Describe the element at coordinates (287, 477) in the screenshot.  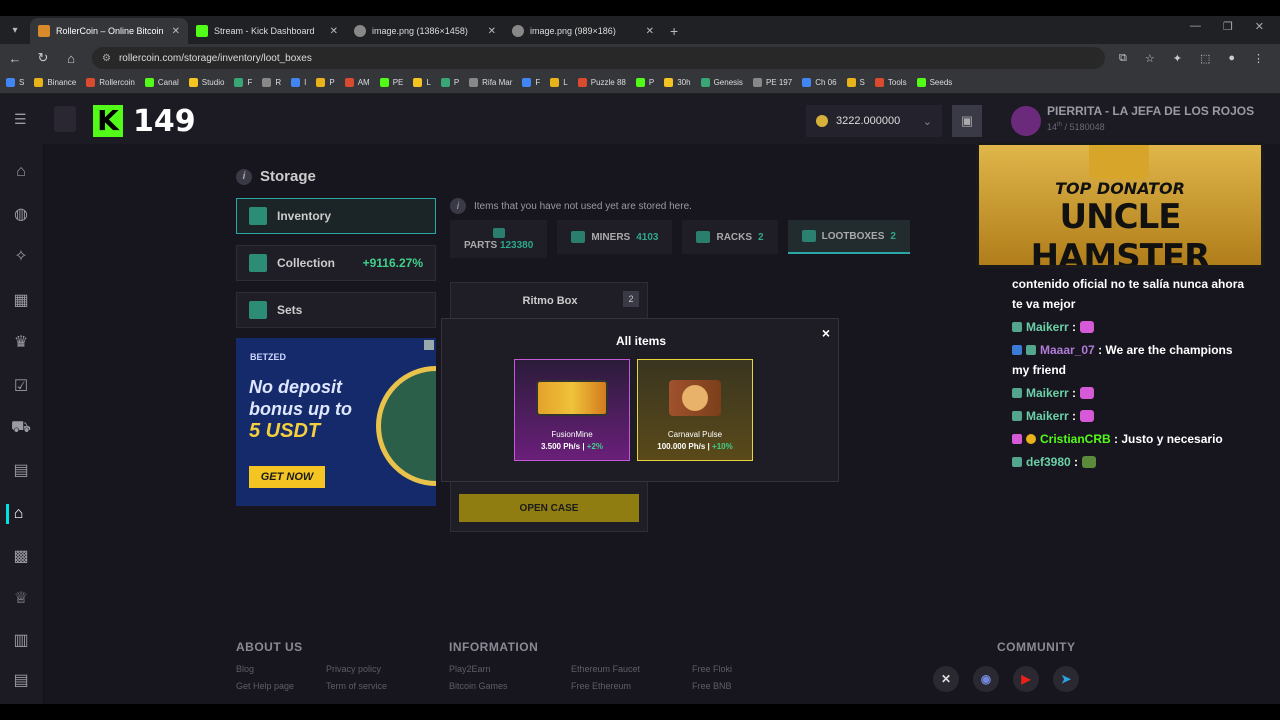
I see `ad-cta-button: GET NOW` at that location.